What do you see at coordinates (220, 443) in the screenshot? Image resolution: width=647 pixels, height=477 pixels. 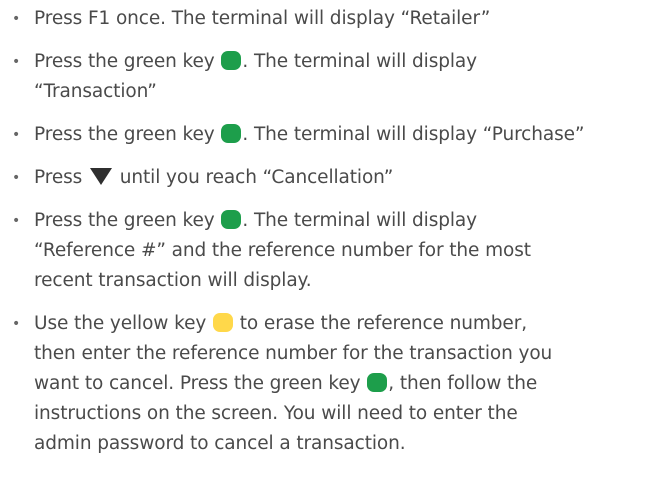 I see `step-text: admin password to cancel a transaction.` at bounding box center [220, 443].